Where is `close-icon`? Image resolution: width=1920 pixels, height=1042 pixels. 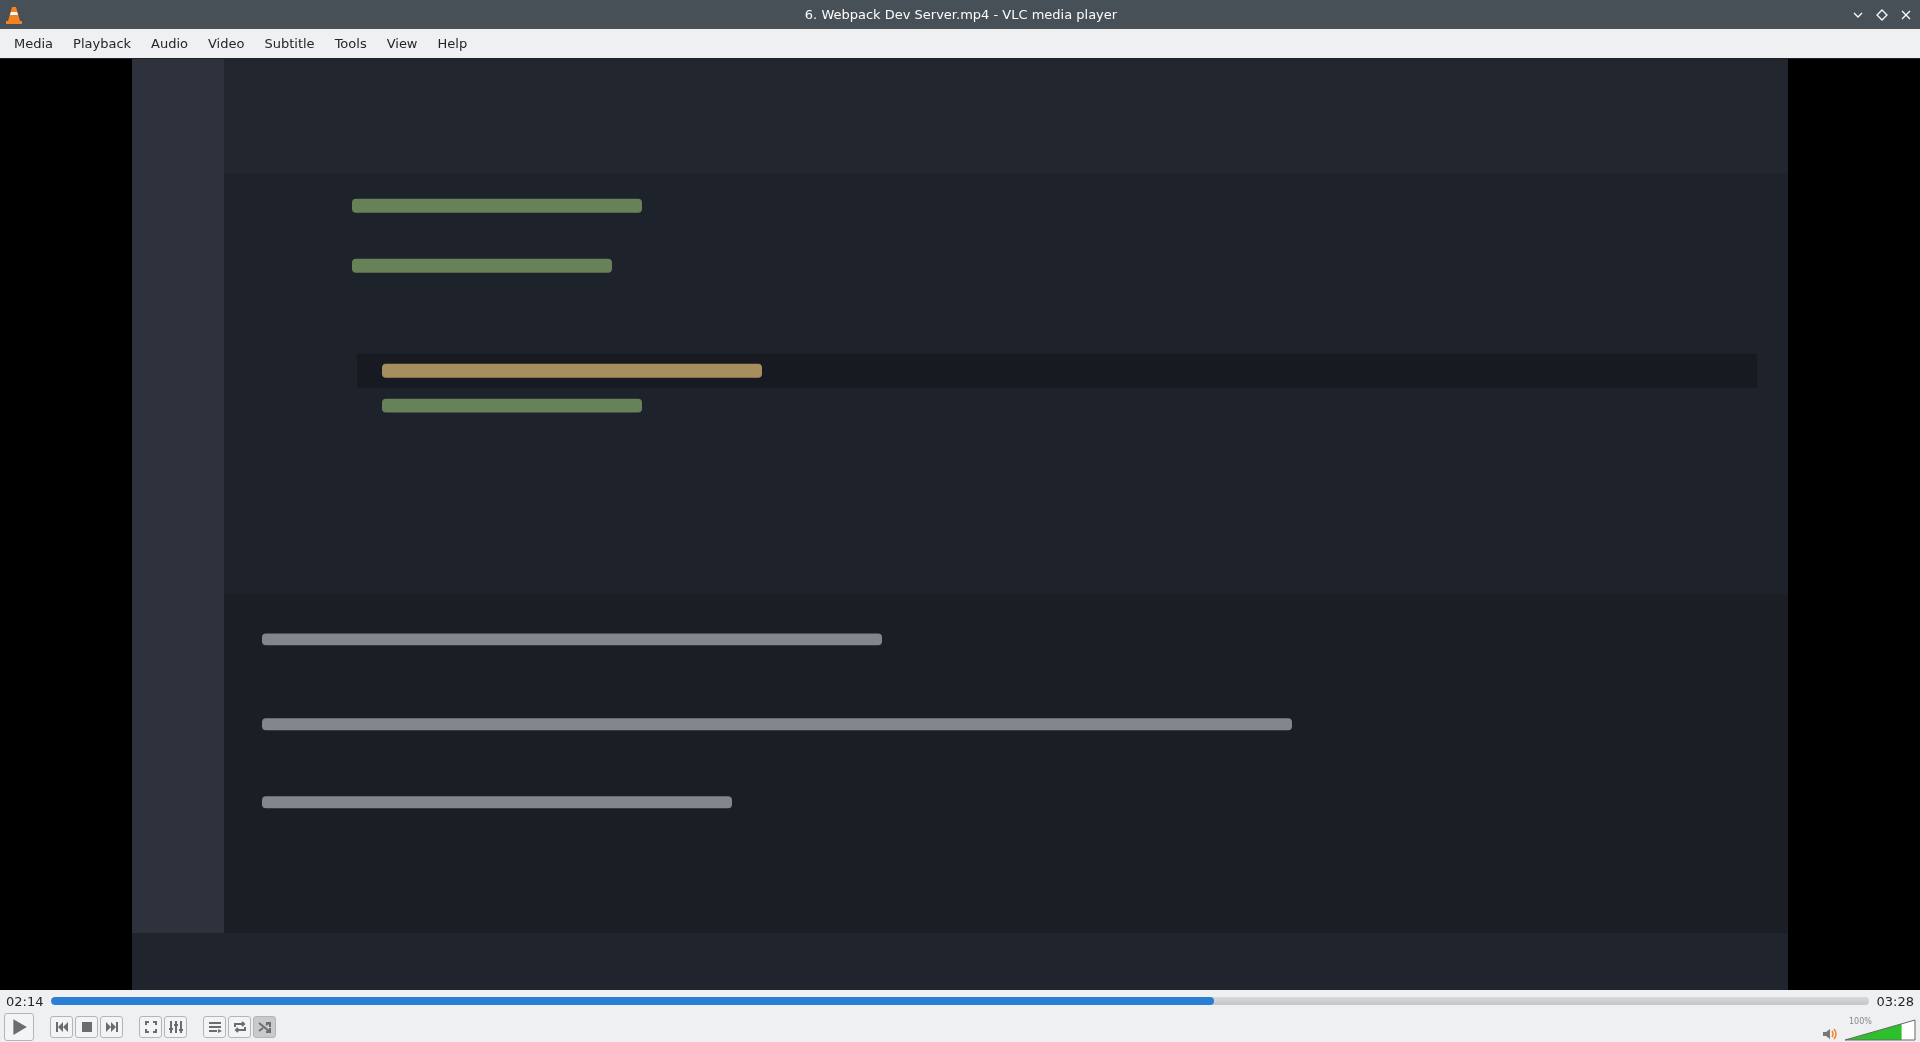 close-icon is located at coordinates (1906, 14).